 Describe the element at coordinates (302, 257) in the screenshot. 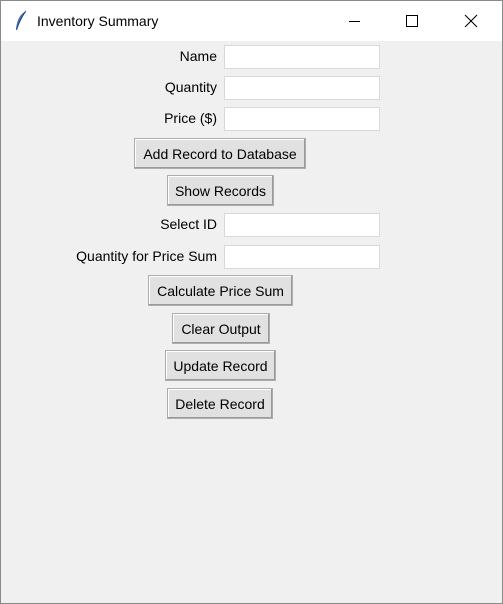

I see `quantity-price-sum-input` at that location.